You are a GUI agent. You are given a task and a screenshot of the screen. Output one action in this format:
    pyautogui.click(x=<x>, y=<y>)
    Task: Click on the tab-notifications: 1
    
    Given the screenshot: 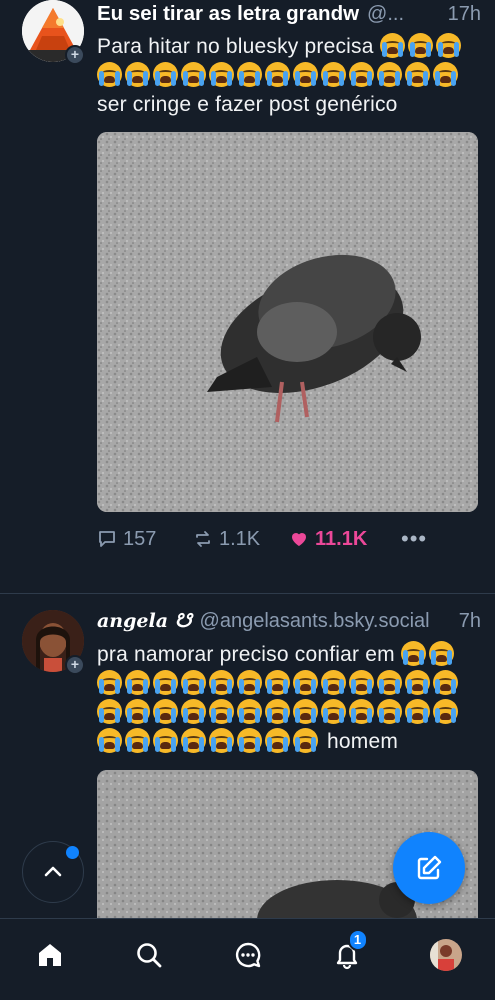 What is the action you would take?
    pyautogui.click(x=347, y=952)
    